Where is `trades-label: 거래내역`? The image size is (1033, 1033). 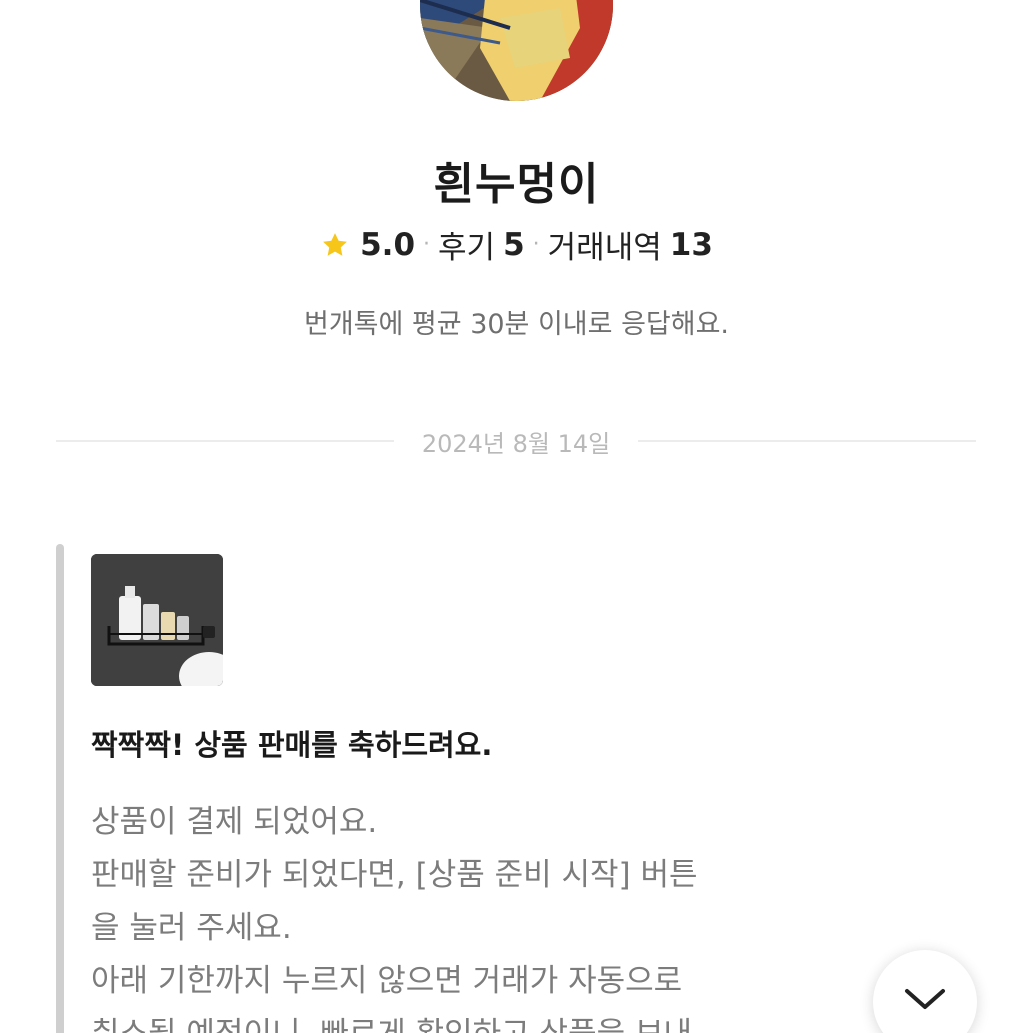 trades-label: 거래내역 is located at coordinates (605, 244).